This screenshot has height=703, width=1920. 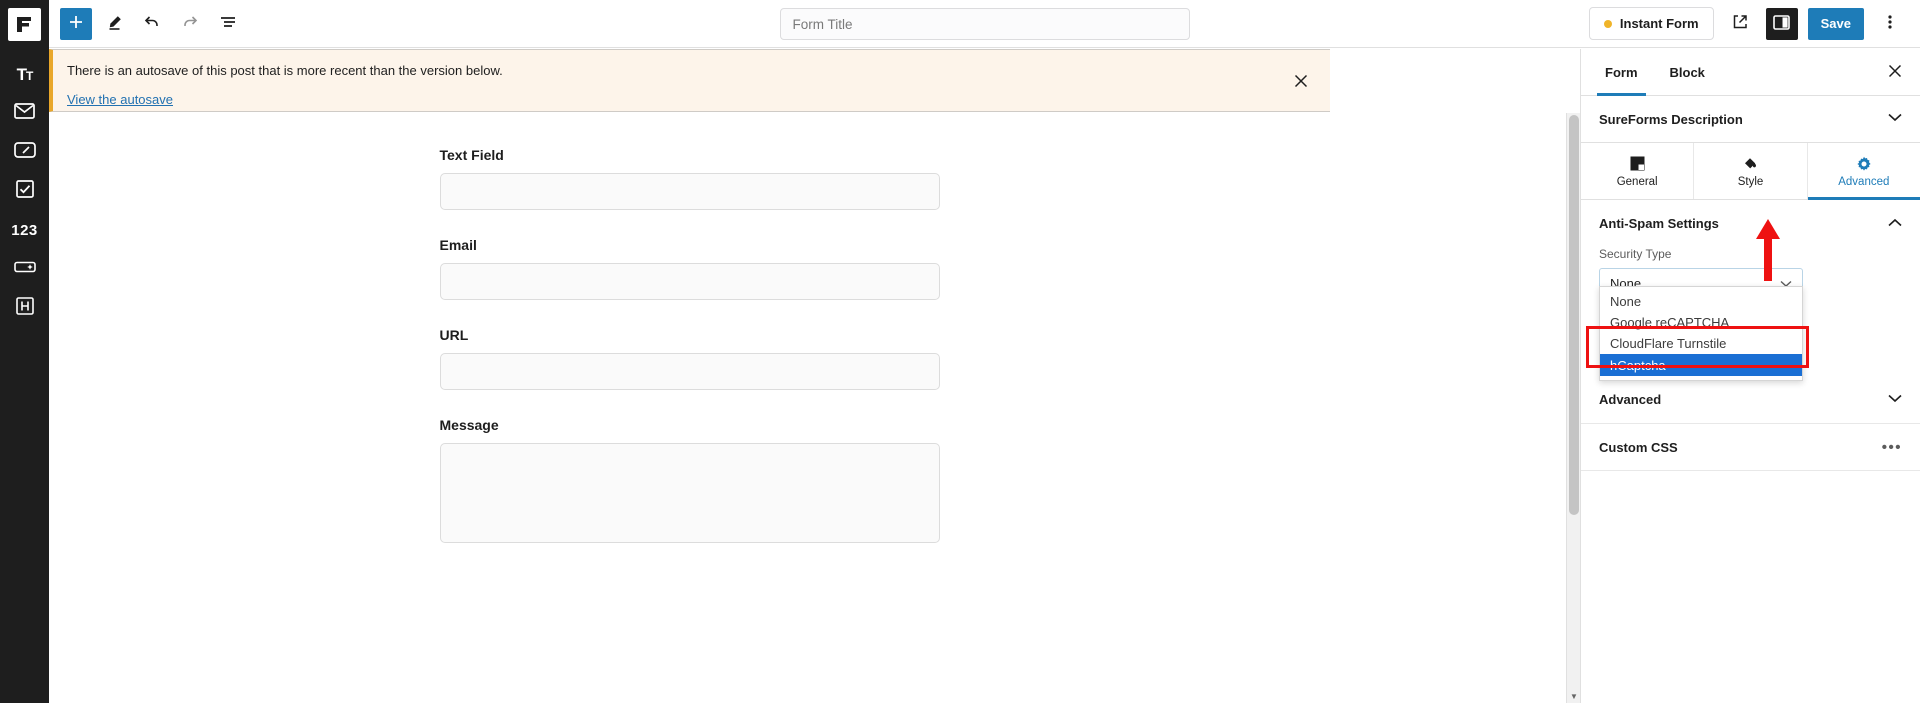 I want to click on rail-item-checkbox, so click(x=24, y=191).